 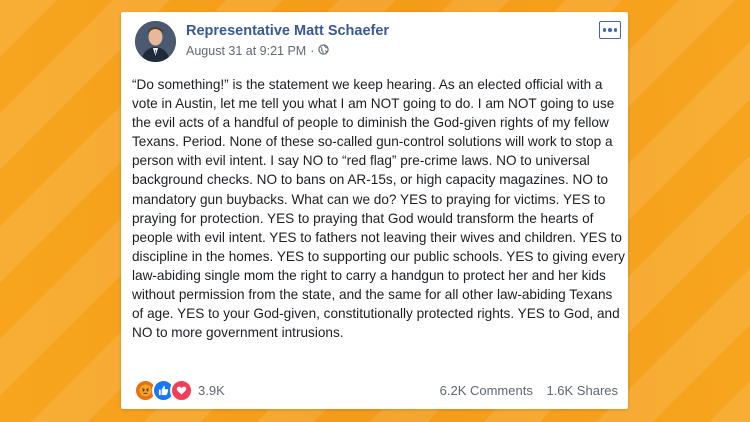 What do you see at coordinates (287, 31) in the screenshot?
I see `author-name: Representative Matt Schaefer` at bounding box center [287, 31].